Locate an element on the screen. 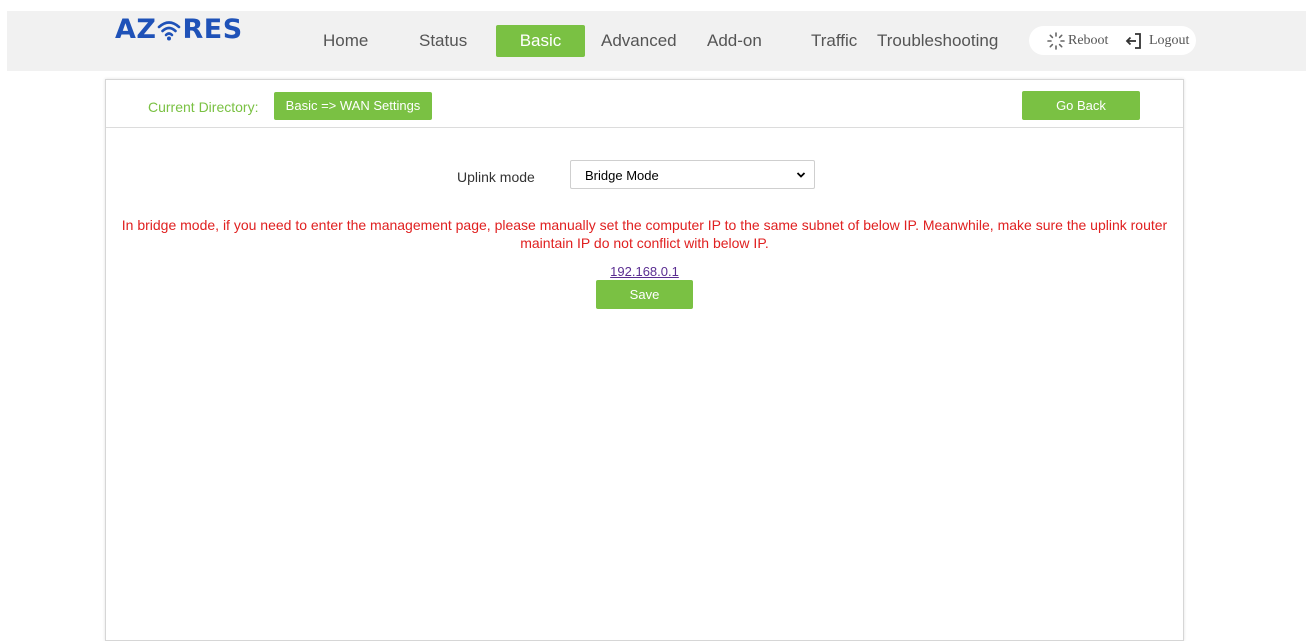 Image resolution: width=1306 pixels, height=641 pixels. logo-text-left: AZ is located at coordinates (136, 29).